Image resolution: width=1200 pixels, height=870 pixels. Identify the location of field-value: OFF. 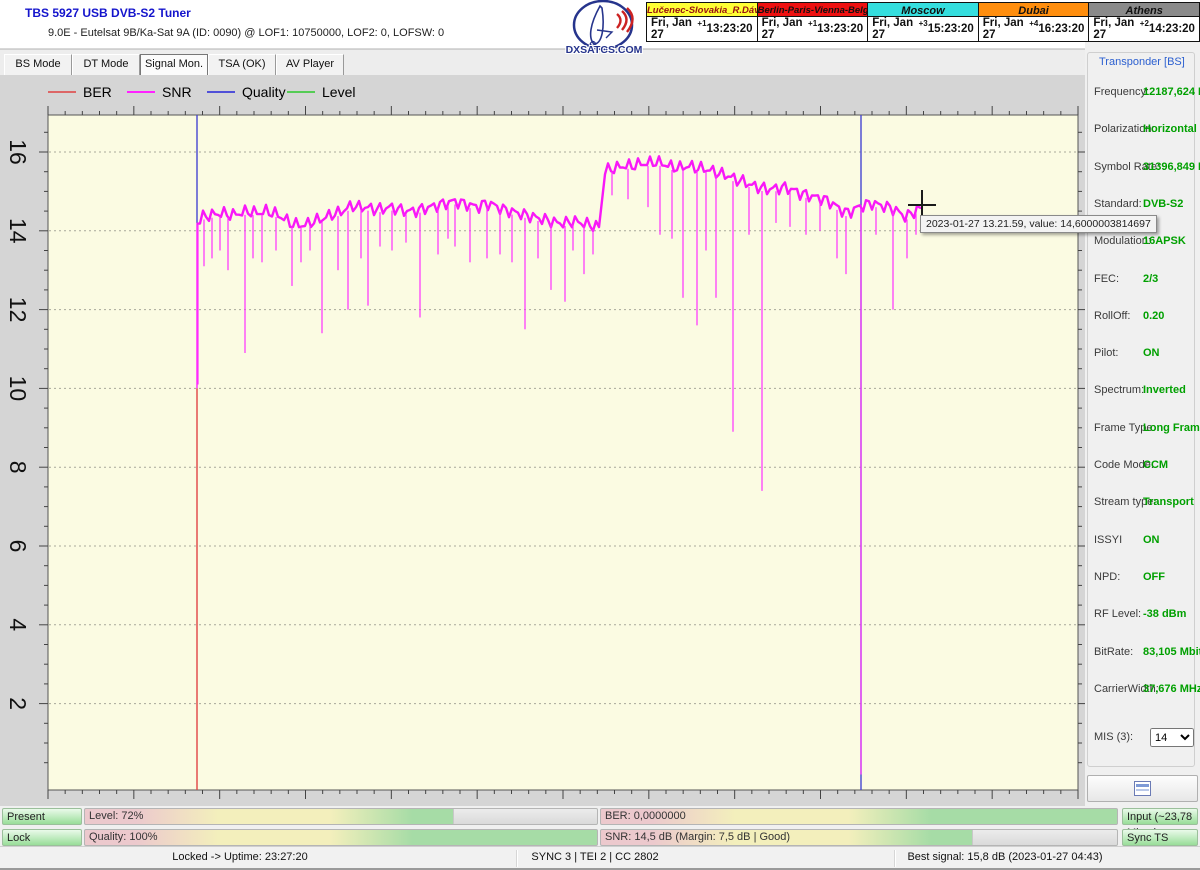
(1154, 576).